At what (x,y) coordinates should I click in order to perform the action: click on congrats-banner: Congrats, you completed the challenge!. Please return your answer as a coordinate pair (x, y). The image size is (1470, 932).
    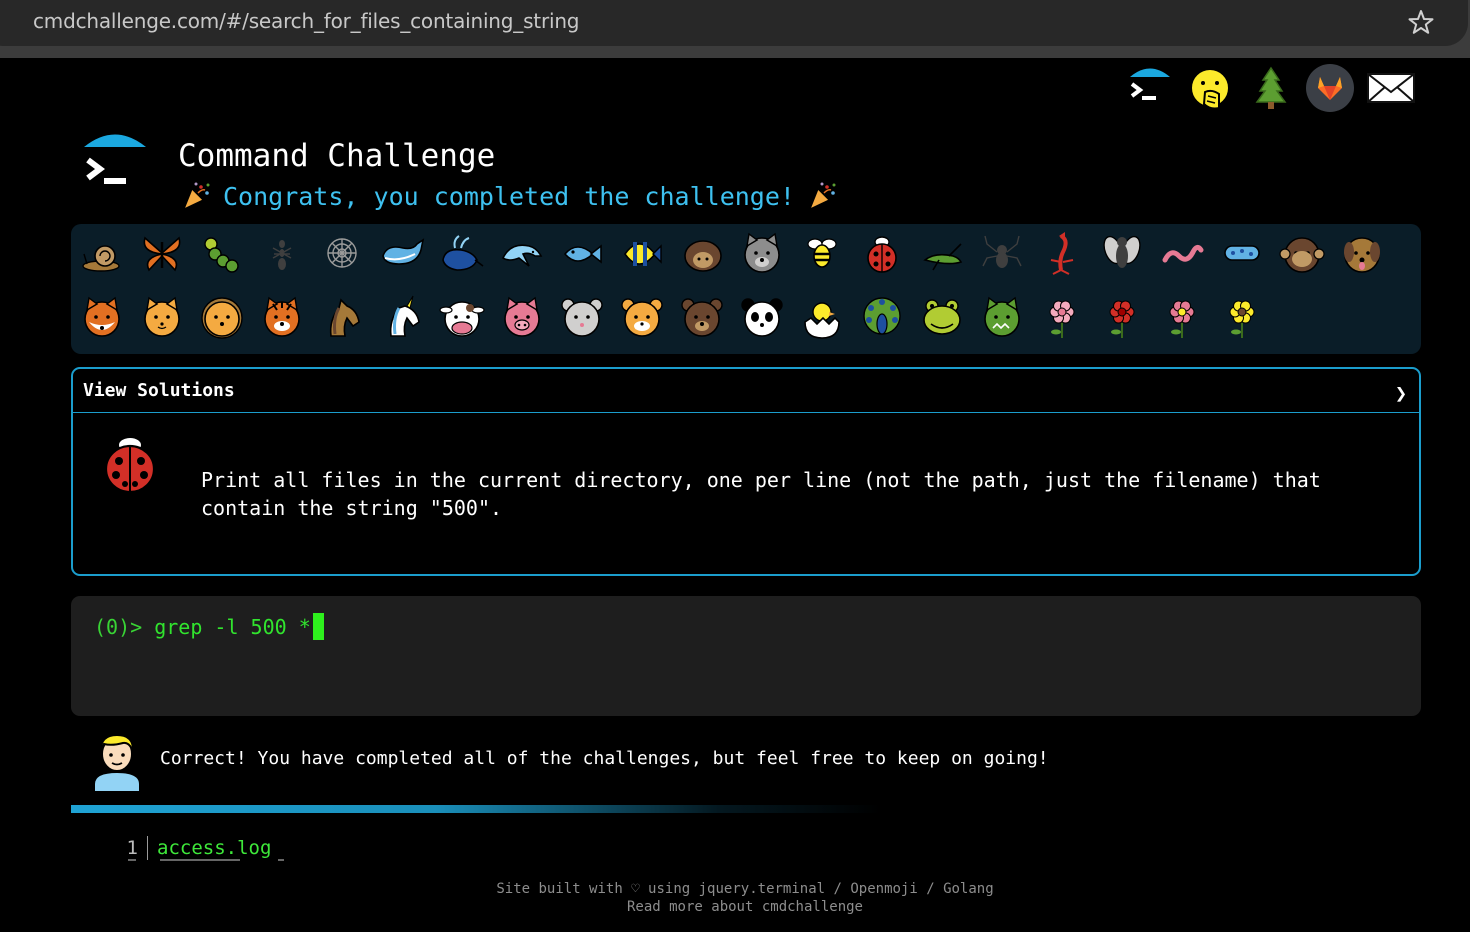
    Looking at the image, I should click on (509, 196).